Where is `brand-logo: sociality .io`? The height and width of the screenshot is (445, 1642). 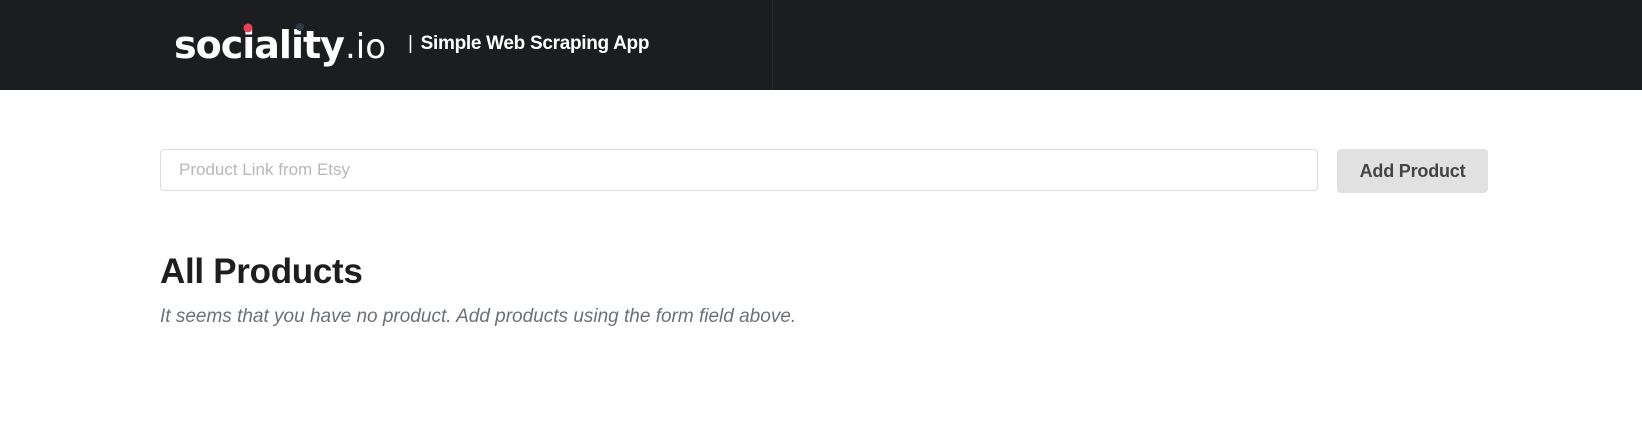 brand-logo: sociality .io is located at coordinates (285, 44).